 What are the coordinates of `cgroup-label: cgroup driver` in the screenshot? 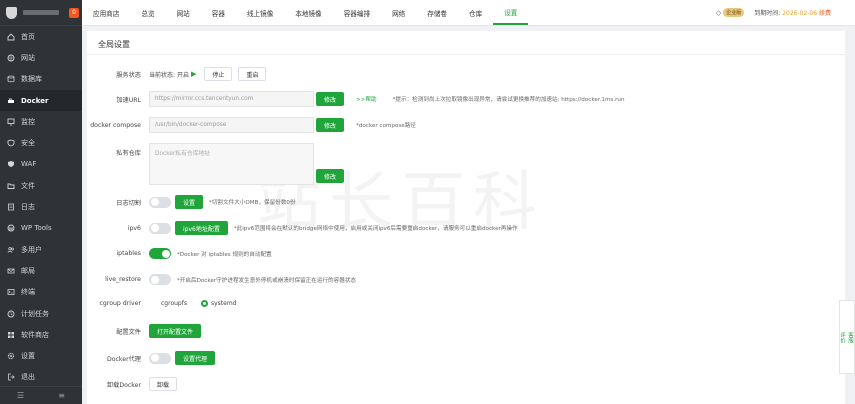 It's located at (120, 303).